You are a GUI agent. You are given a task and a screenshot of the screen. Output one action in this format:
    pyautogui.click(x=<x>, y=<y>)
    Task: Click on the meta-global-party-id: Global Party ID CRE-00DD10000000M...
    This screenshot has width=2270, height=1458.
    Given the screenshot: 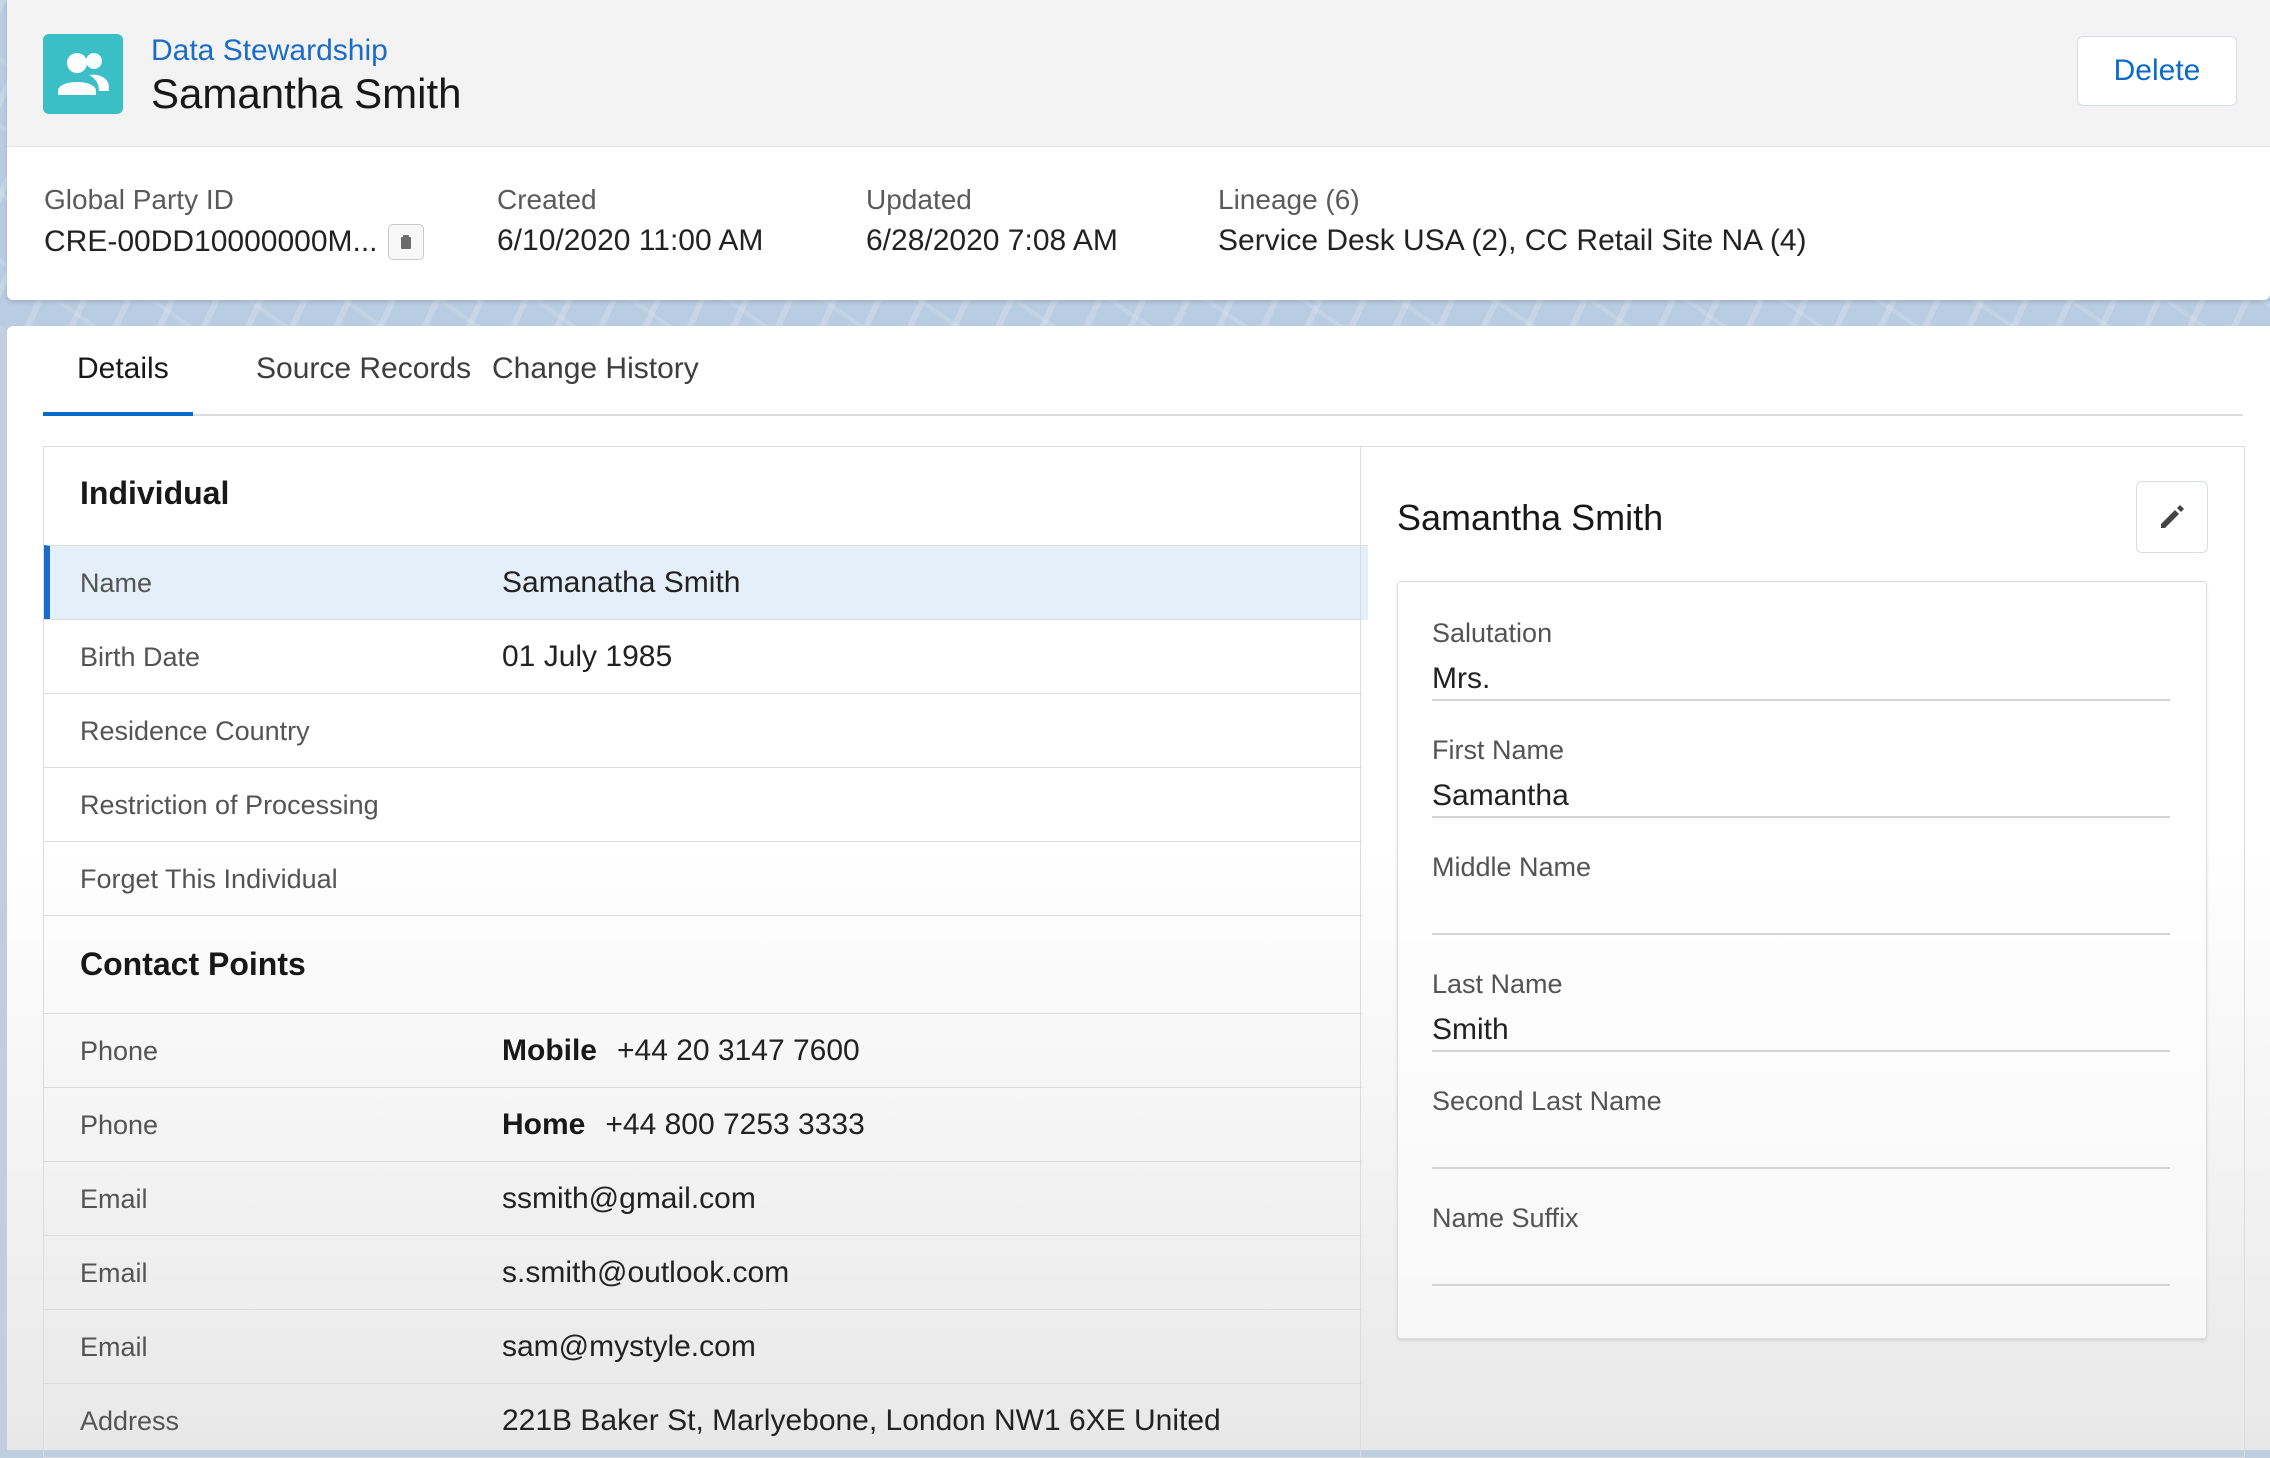 What is the action you would take?
    pyautogui.click(x=234, y=222)
    